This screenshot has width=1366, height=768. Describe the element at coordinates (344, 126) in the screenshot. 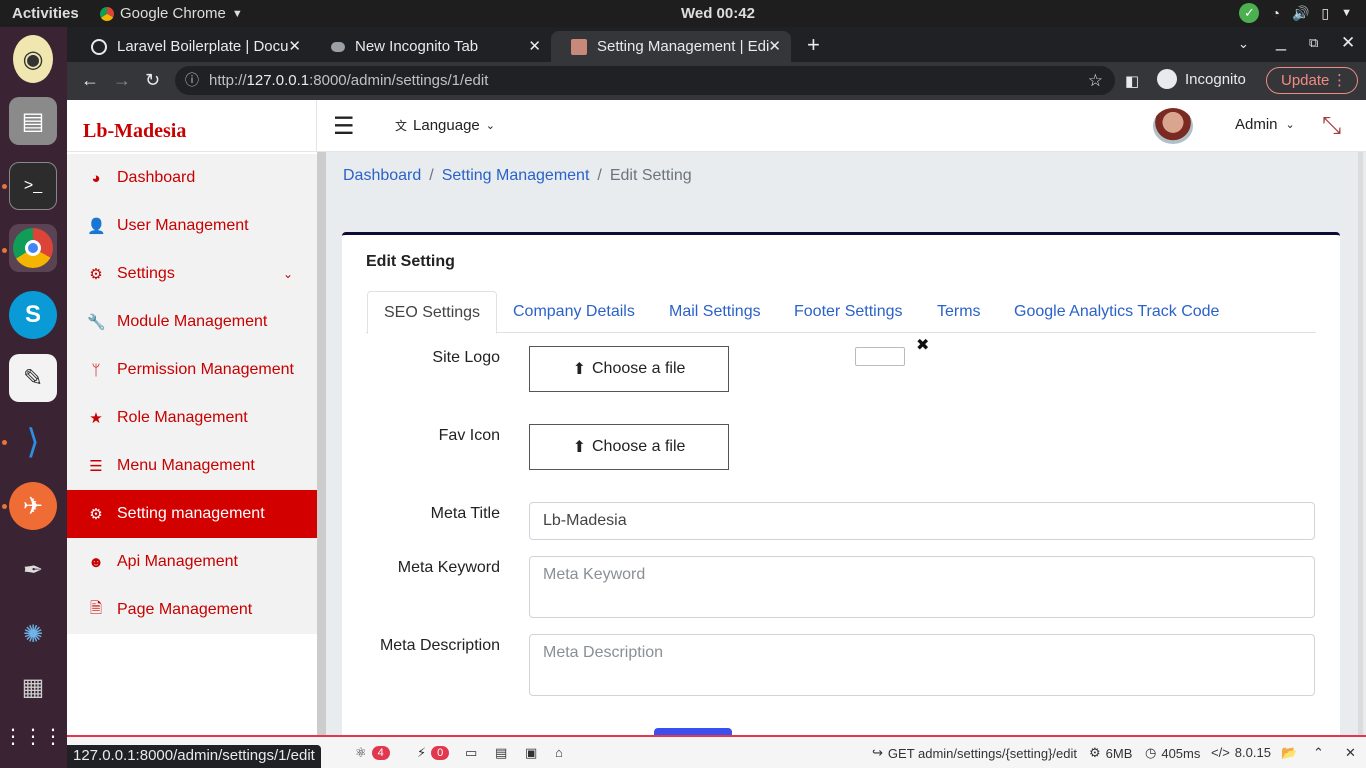

I see `hamburger-menu-icon: ☰` at that location.